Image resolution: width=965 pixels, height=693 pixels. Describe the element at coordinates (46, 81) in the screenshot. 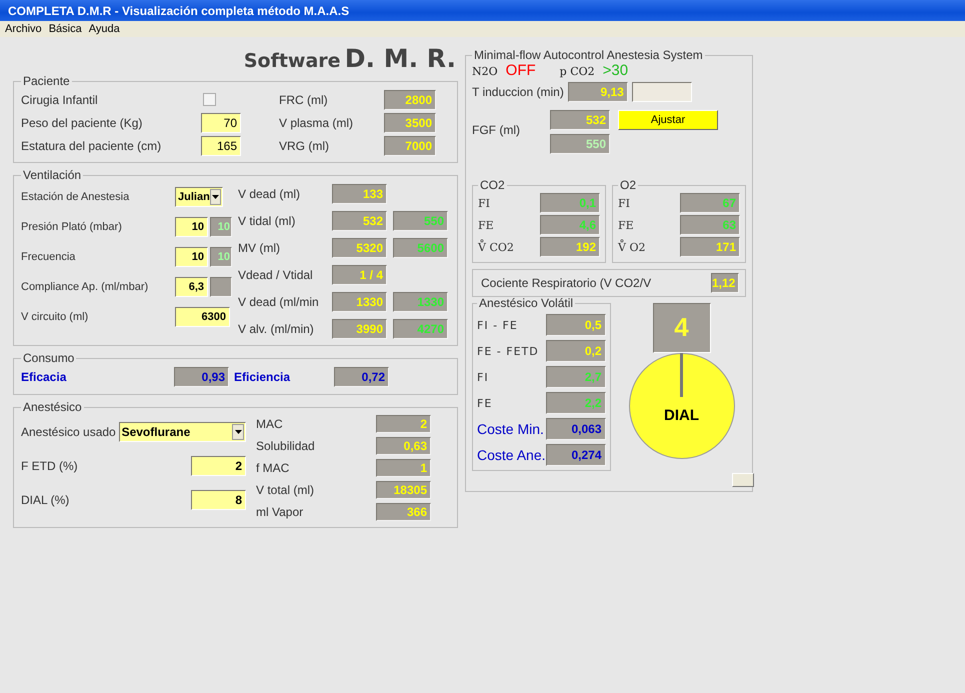

I see `group-title: Paciente` at that location.